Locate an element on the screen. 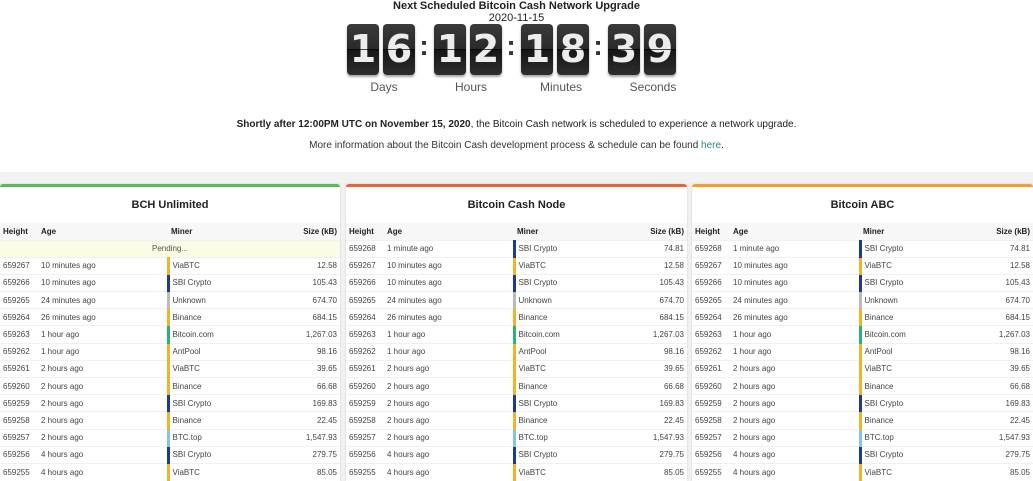 This screenshot has width=1033, height=481. block-miner: Bitcoin.com is located at coordinates (218, 334).